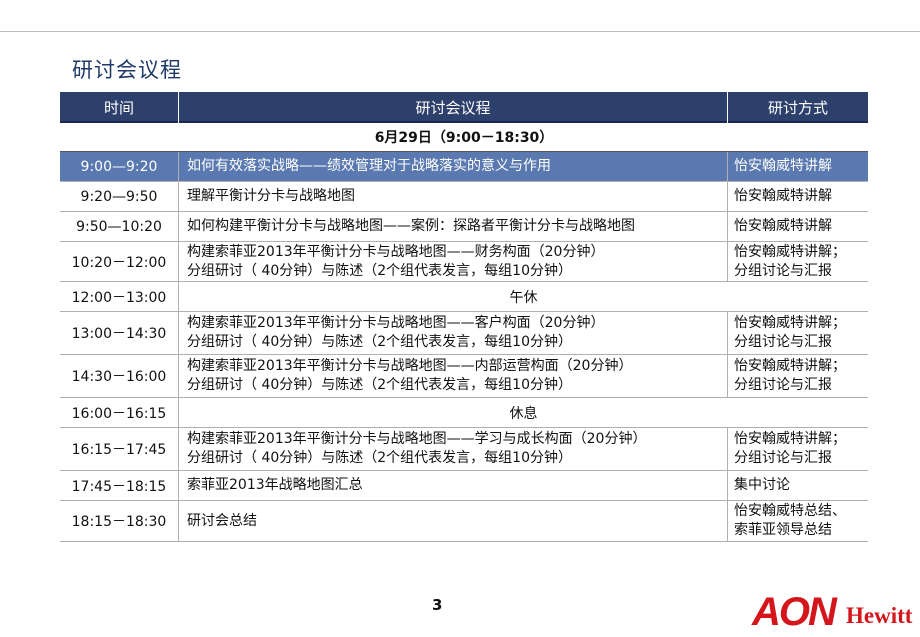 This screenshot has height=637, width=920. Describe the element at coordinates (119, 412) in the screenshot. I see `row-time: 16:00－16:15` at that location.